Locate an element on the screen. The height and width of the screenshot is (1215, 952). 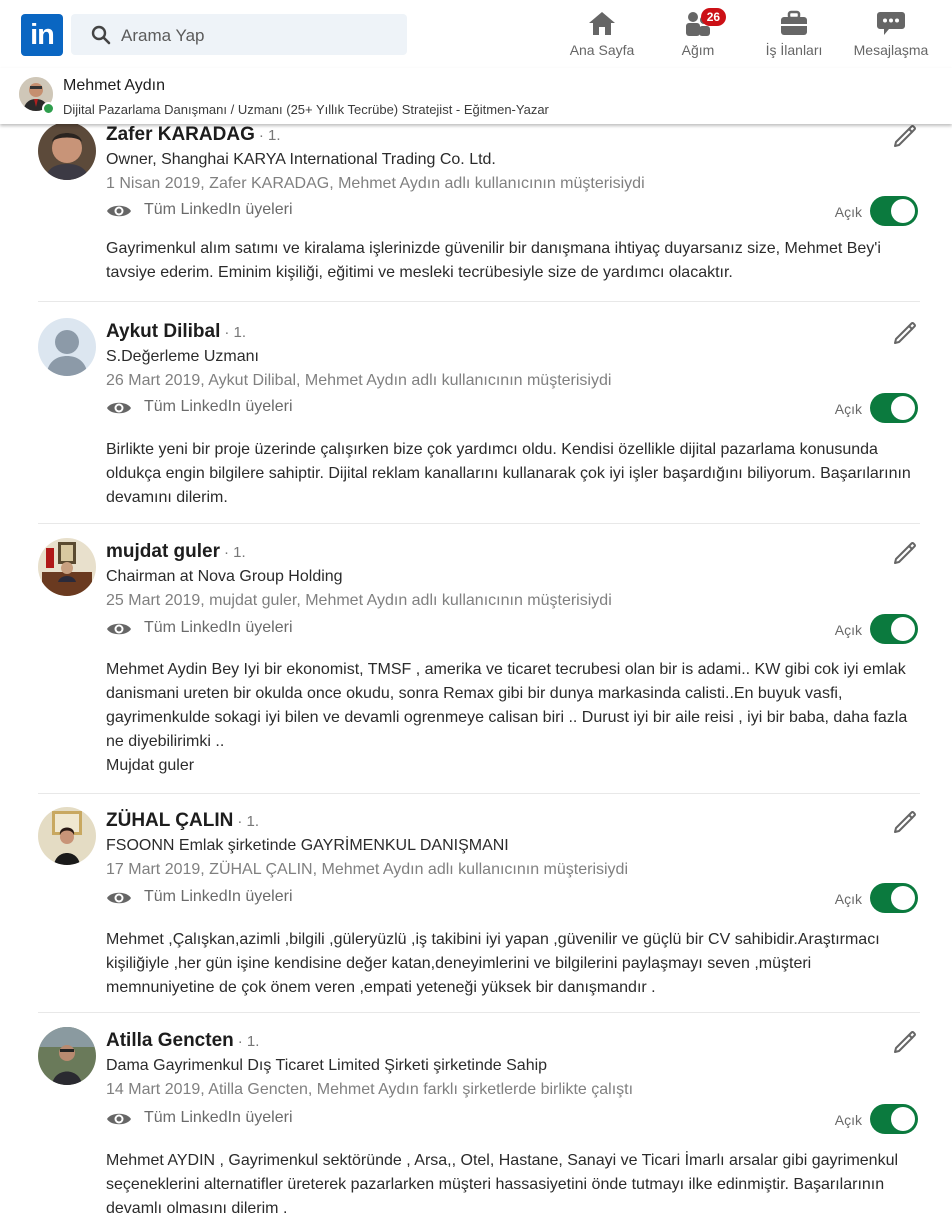
nav-home: Ana Sayfa is located at coordinates (602, 37).